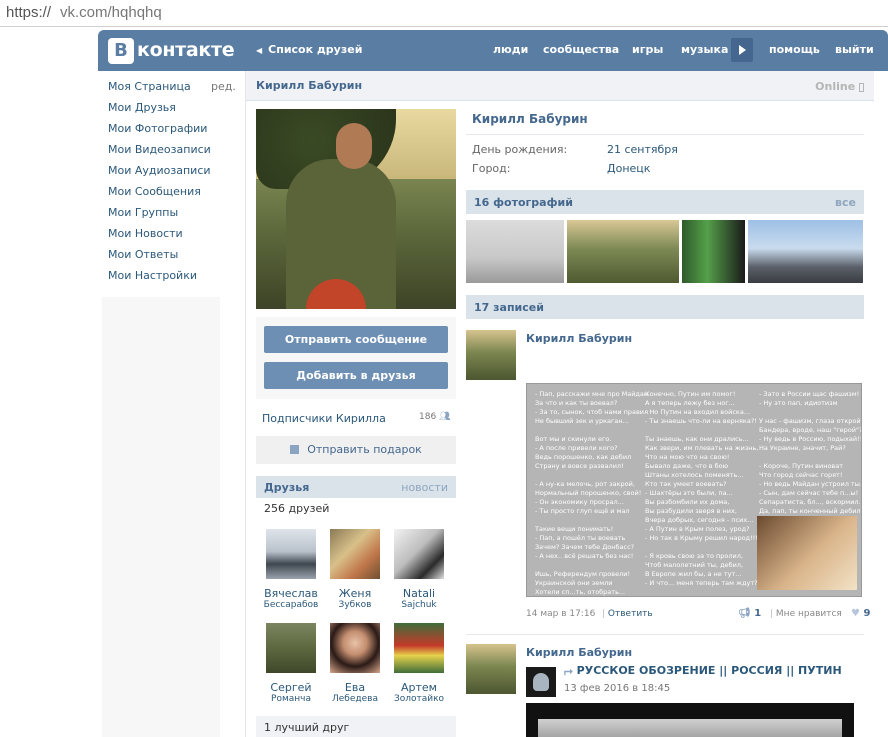  I want to click on friends-news-link: новости, so click(424, 487).